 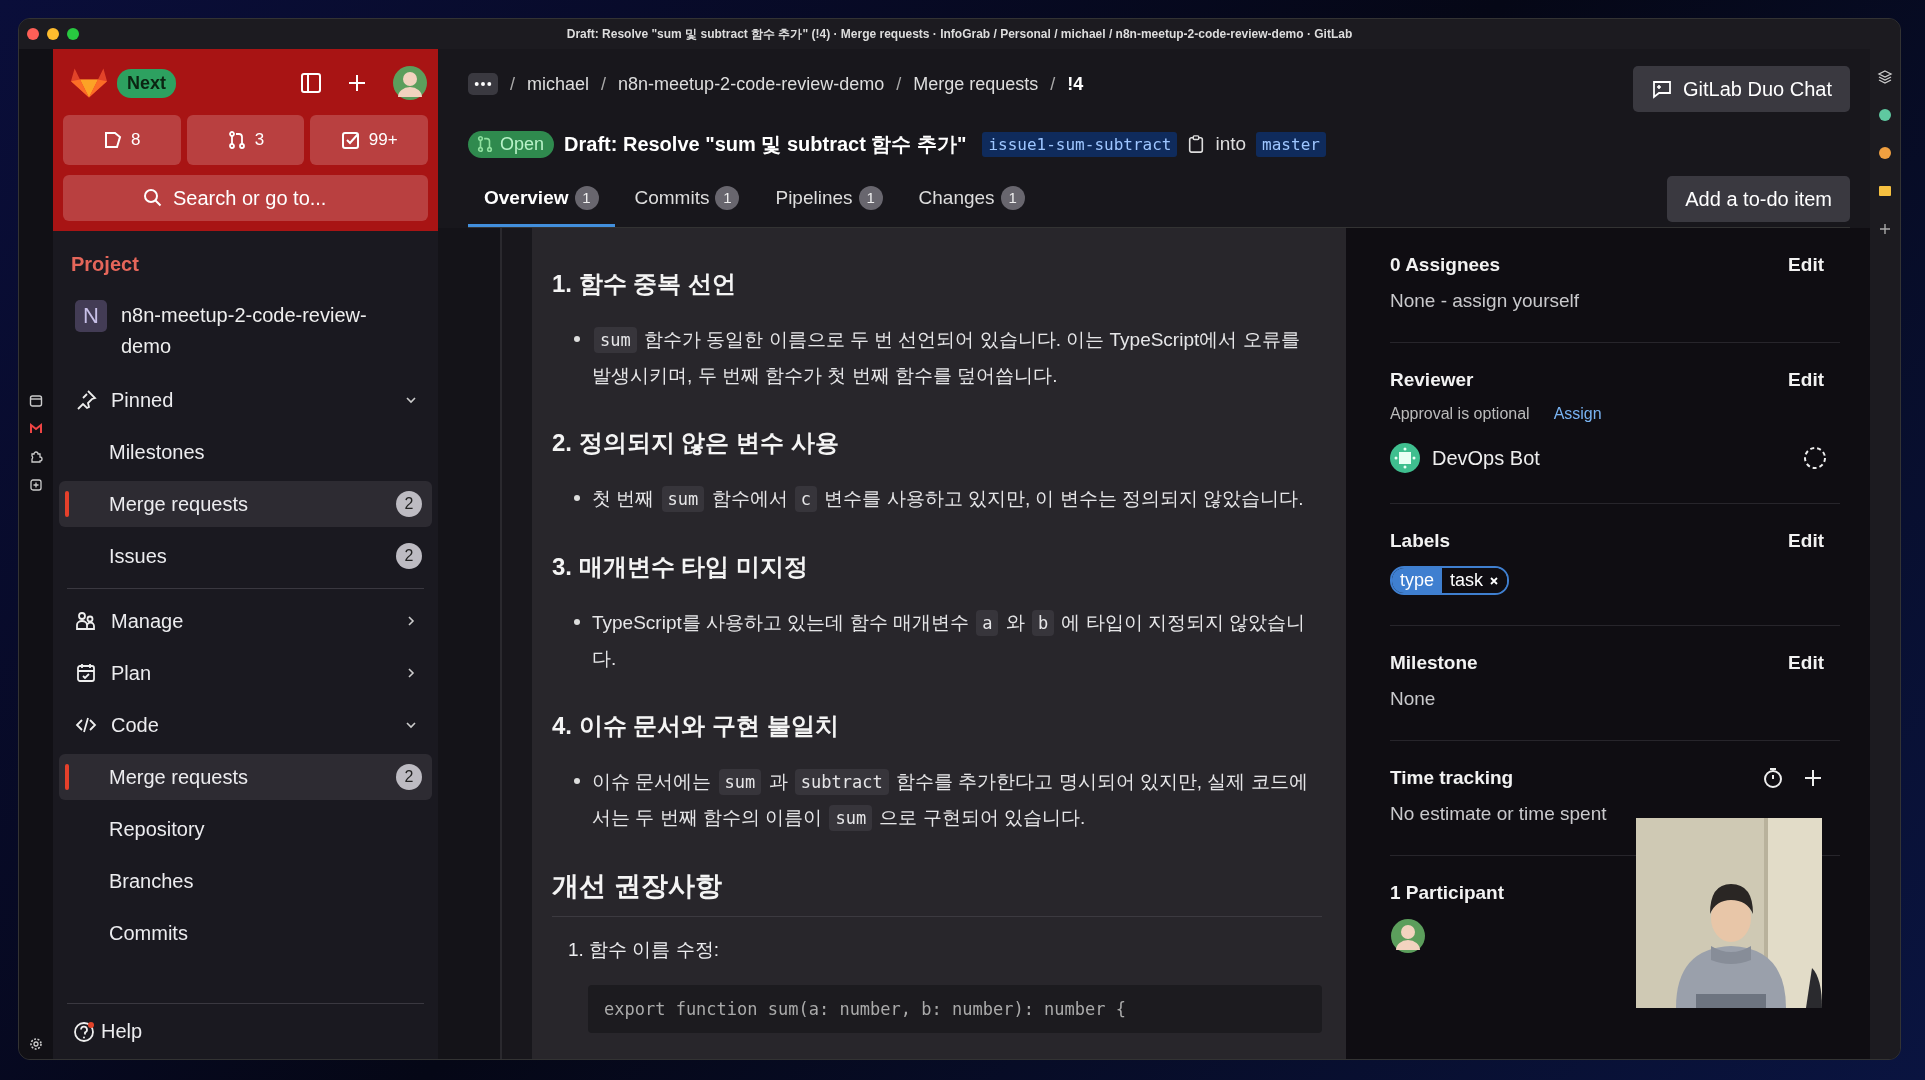 What do you see at coordinates (245, 725) in the screenshot?
I see `nav-group: Code` at bounding box center [245, 725].